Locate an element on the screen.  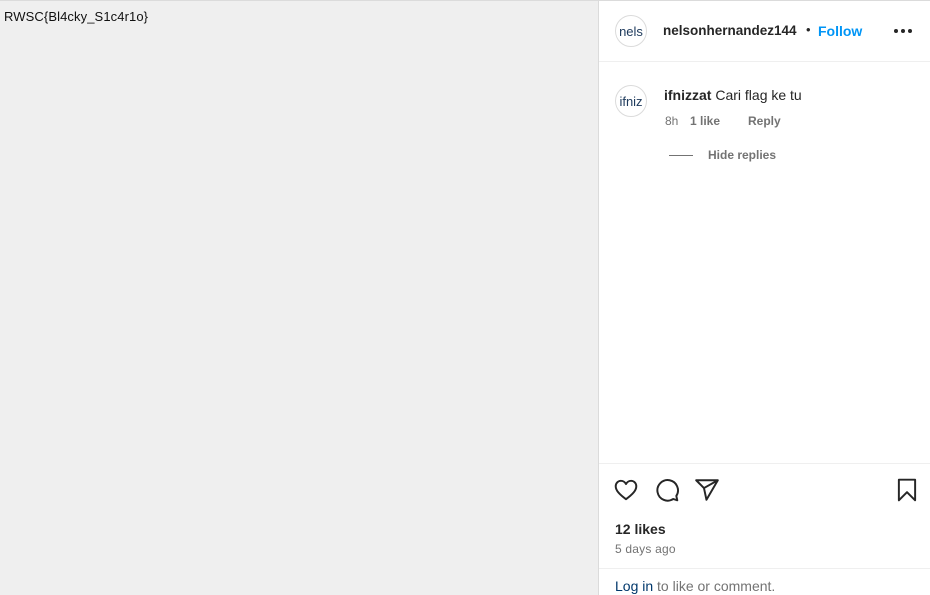
comment-body: ifnizzat Cari flag ke tu is located at coordinates (733, 95).